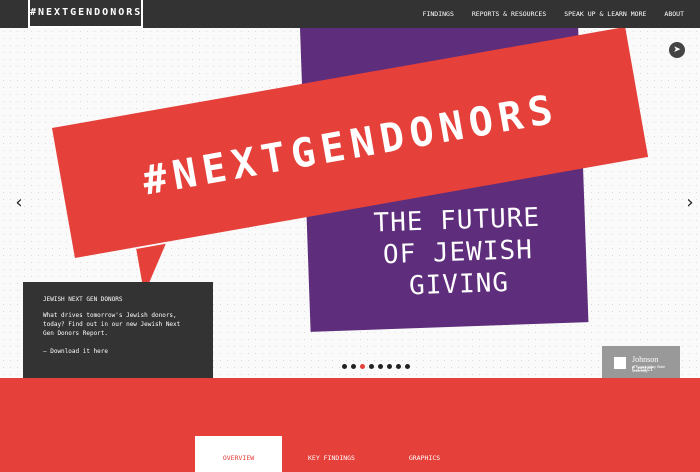  Describe the element at coordinates (424, 454) in the screenshot. I see `tab-graphics: GRAPHICS` at that location.